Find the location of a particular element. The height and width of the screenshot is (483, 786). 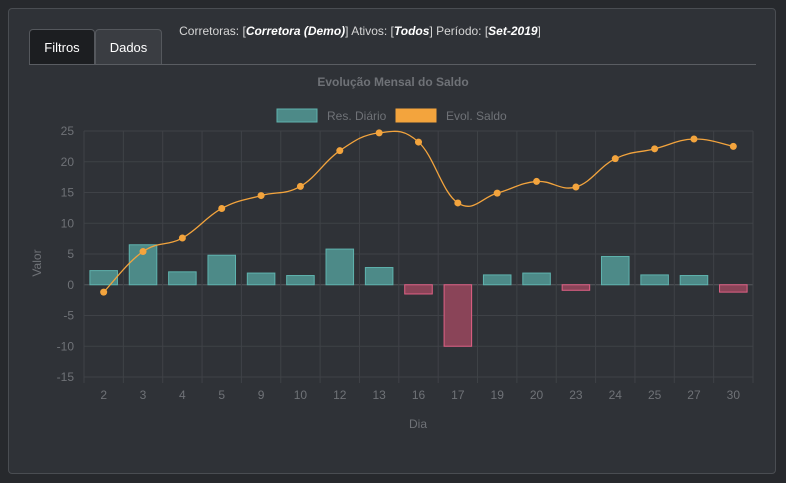

tab-filtros: Filtros is located at coordinates (62, 46).